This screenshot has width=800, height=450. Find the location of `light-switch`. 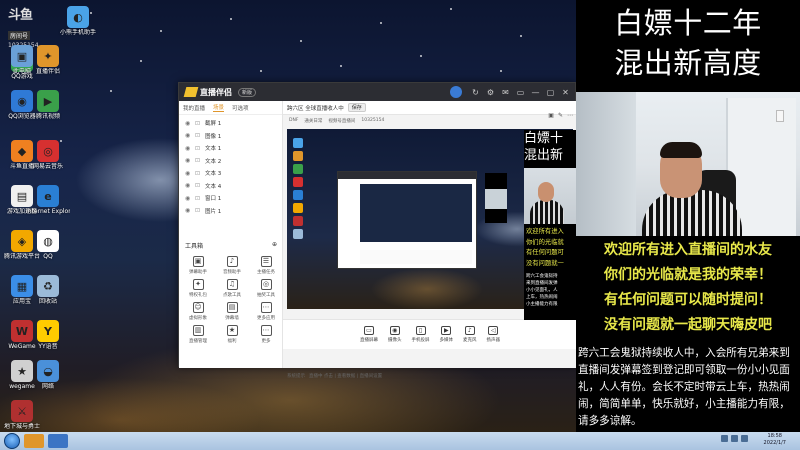

light-switch is located at coordinates (780, 116).